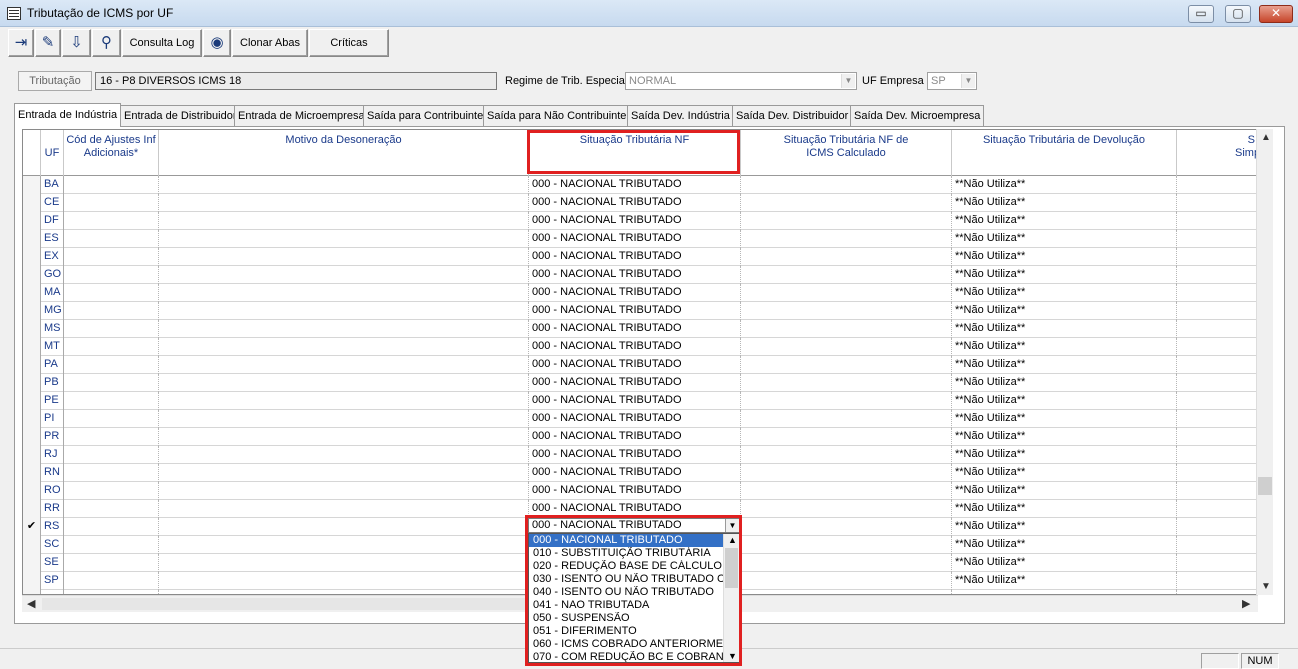 Image resolution: width=1298 pixels, height=669 pixels. I want to click on dropdown-option: 000 - NACIONAL TRIBUTADO, so click(626, 540).